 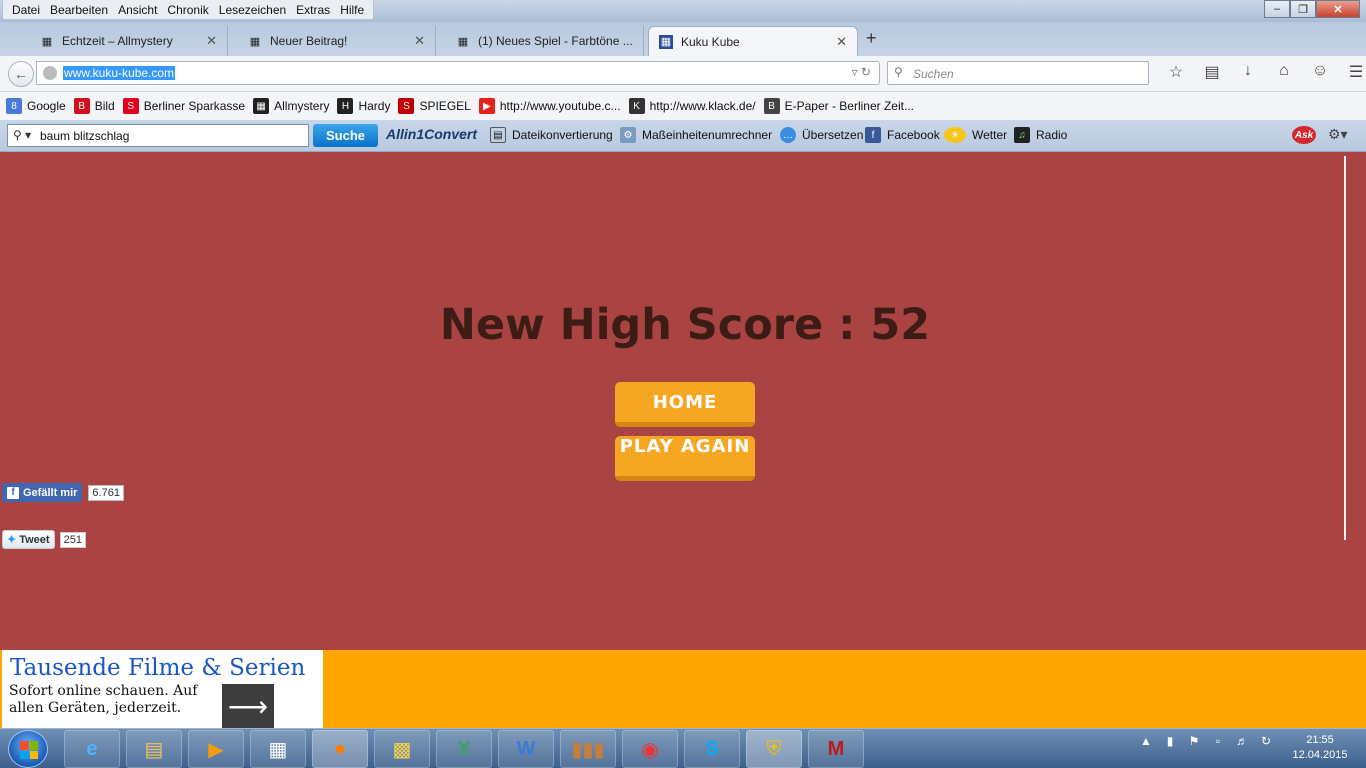 What do you see at coordinates (1338, 134) in the screenshot?
I see `tools-icon: ⚙▾` at bounding box center [1338, 134].